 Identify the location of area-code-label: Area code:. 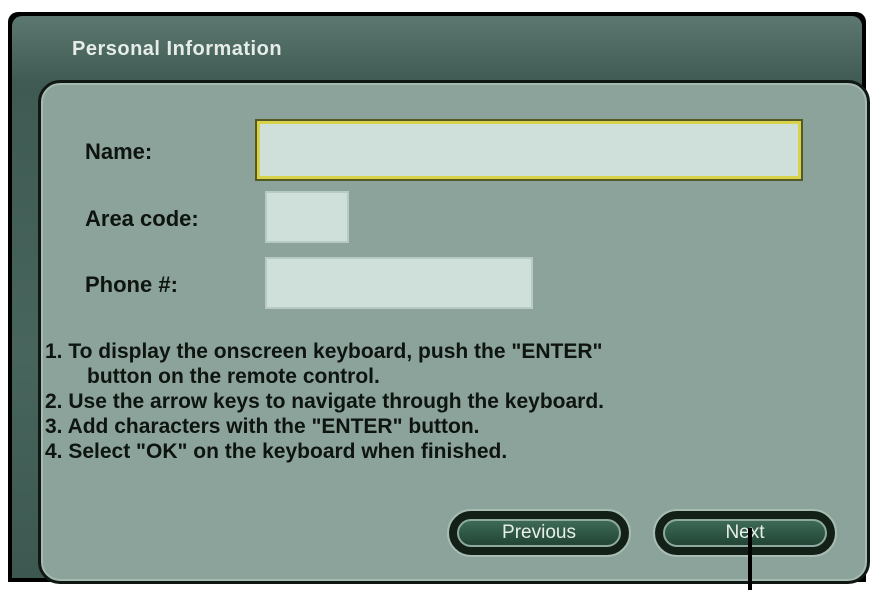
(142, 218).